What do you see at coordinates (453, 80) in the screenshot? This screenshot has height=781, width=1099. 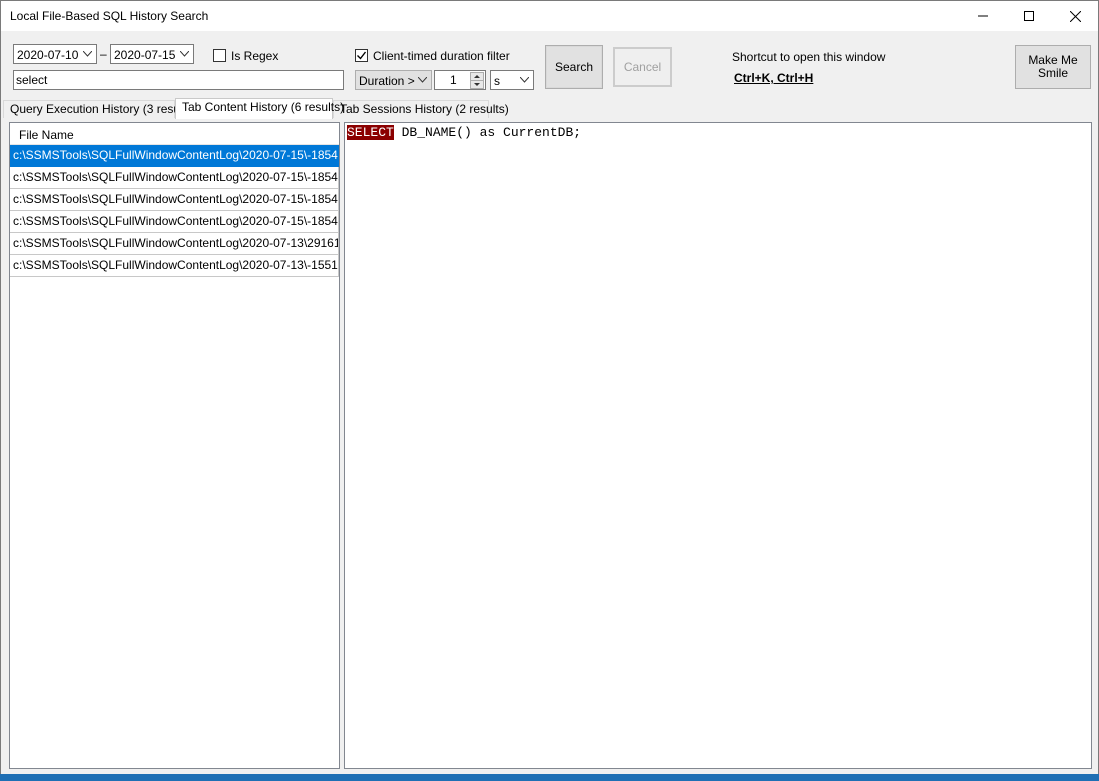 I see `duration-value: 1` at bounding box center [453, 80].